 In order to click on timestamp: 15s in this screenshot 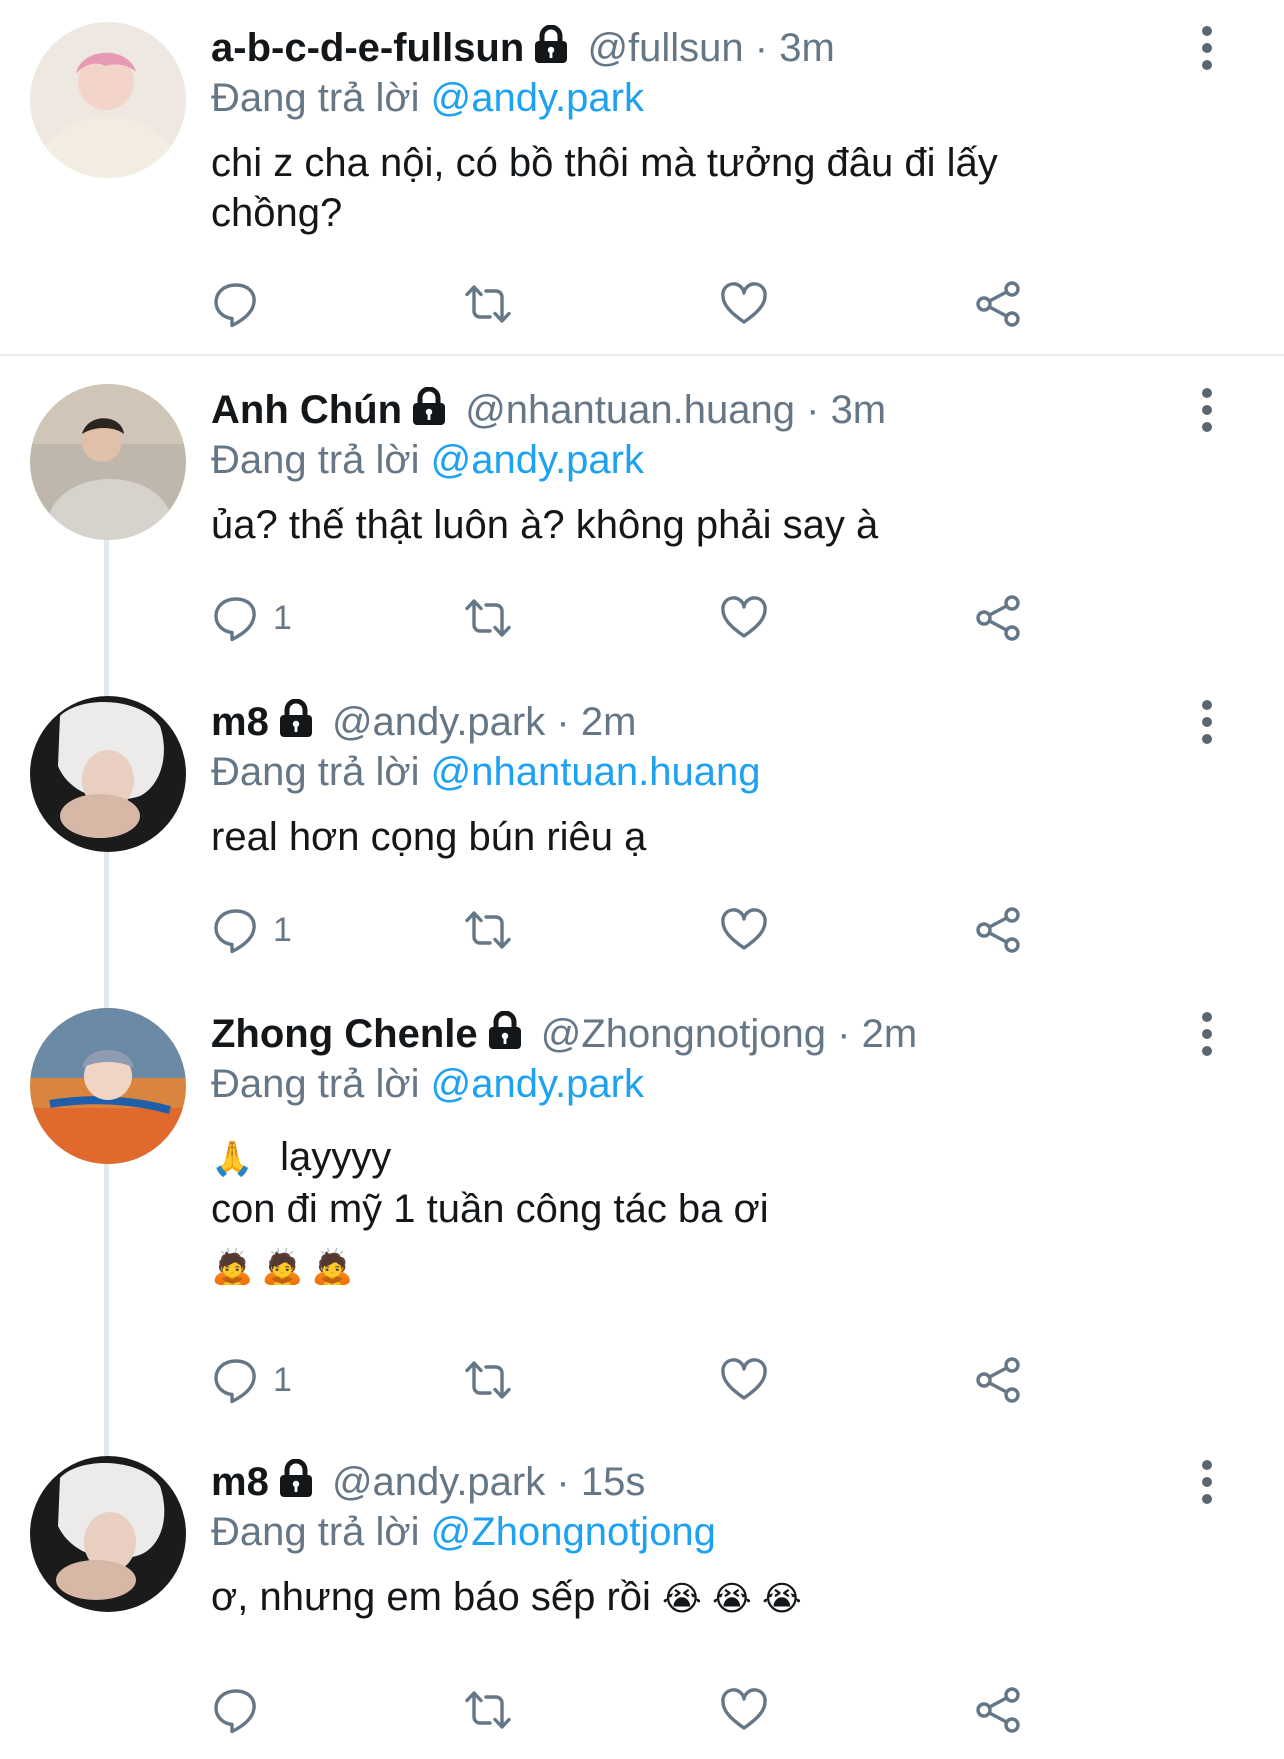, I will do `click(613, 1482)`.